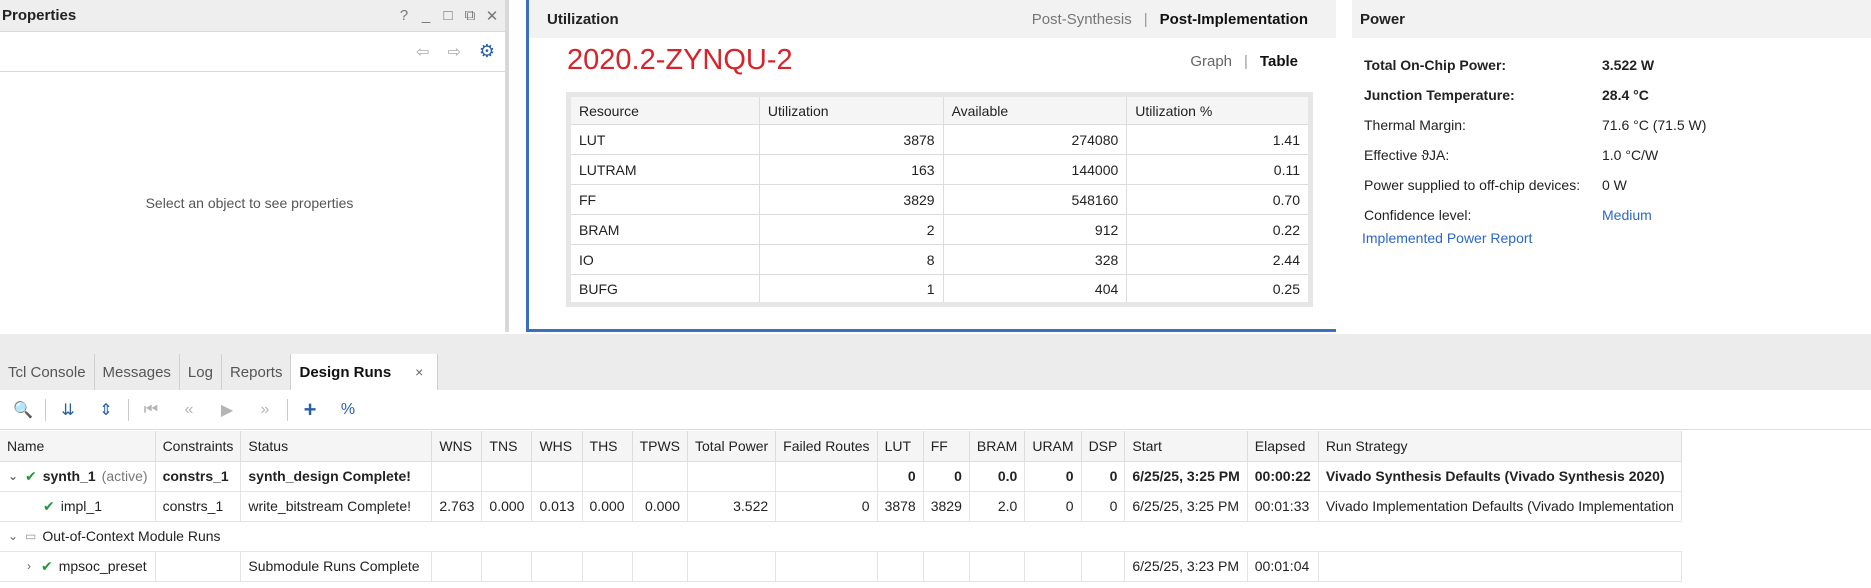 The width and height of the screenshot is (1871, 588). Describe the element at coordinates (1035, 229) in the screenshot. I see `available-cell: 912` at that location.